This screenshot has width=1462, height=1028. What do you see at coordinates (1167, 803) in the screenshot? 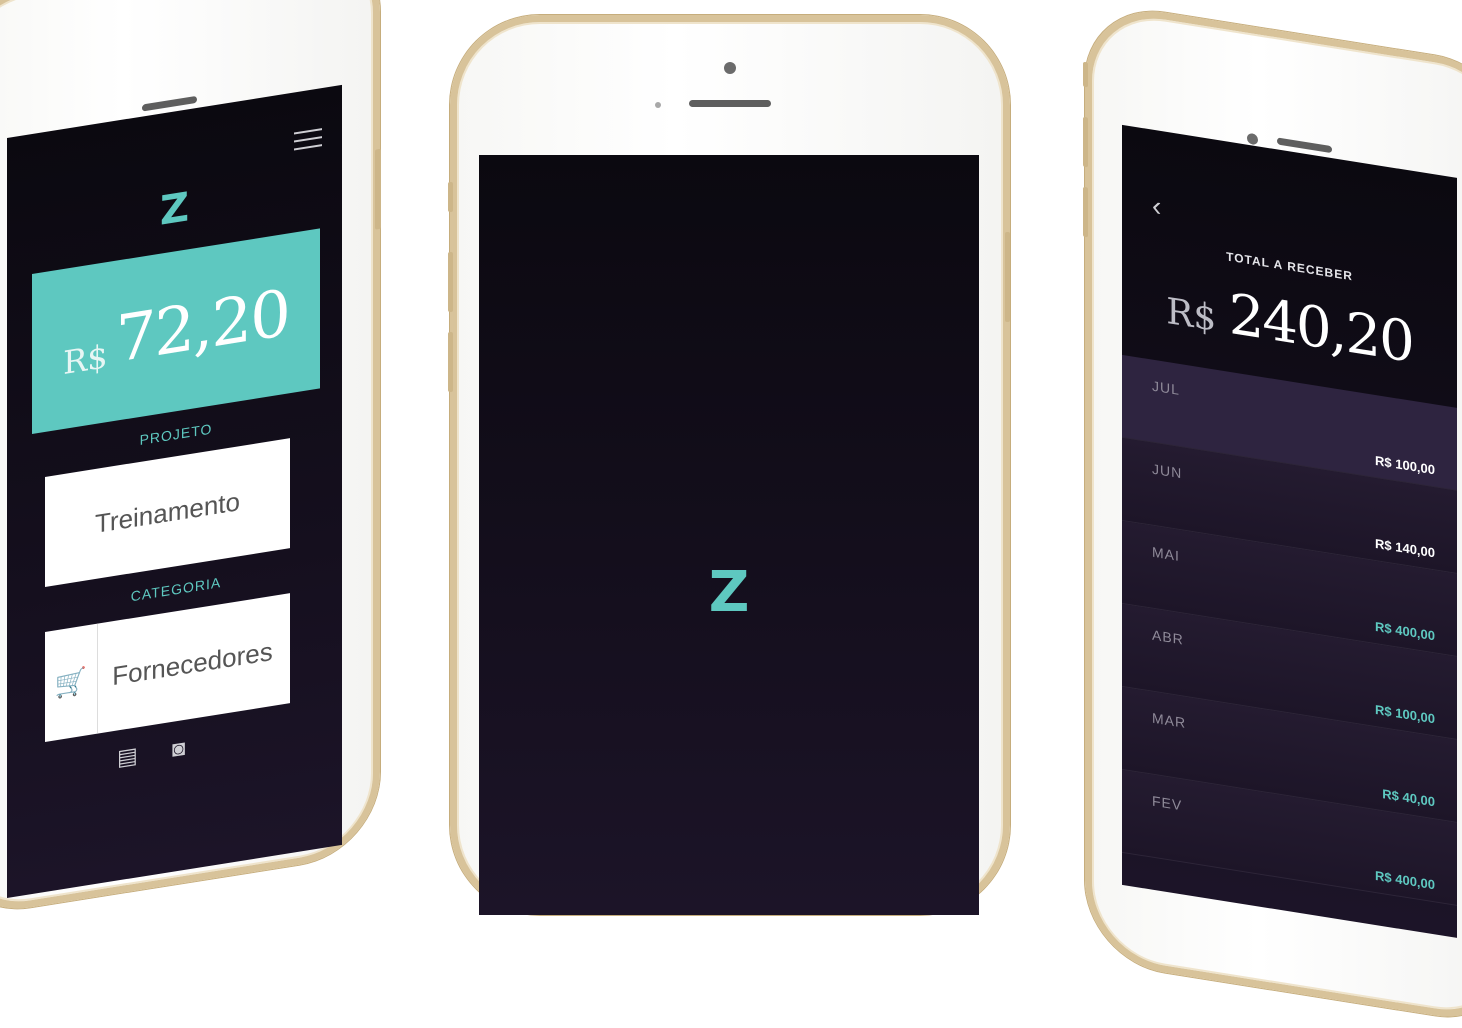
I see `month-name: FEV` at bounding box center [1167, 803].